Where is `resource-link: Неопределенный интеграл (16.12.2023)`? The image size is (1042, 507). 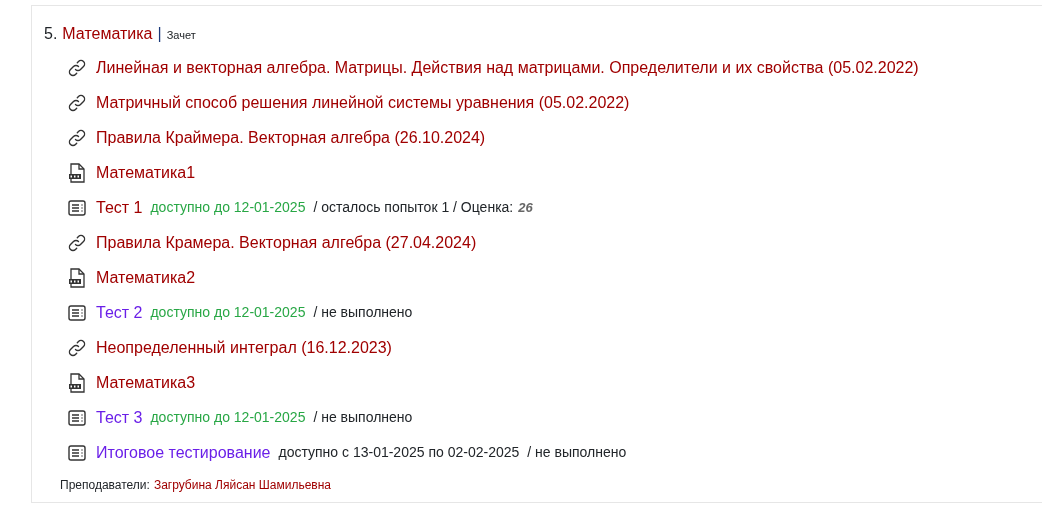 resource-link: Неопределенный интеграл (16.12.2023) is located at coordinates (244, 347).